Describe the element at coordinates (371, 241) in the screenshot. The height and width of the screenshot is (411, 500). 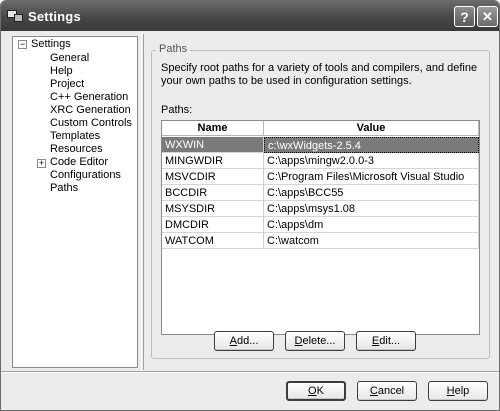
I see `cell-value: C:\watcom` at that location.